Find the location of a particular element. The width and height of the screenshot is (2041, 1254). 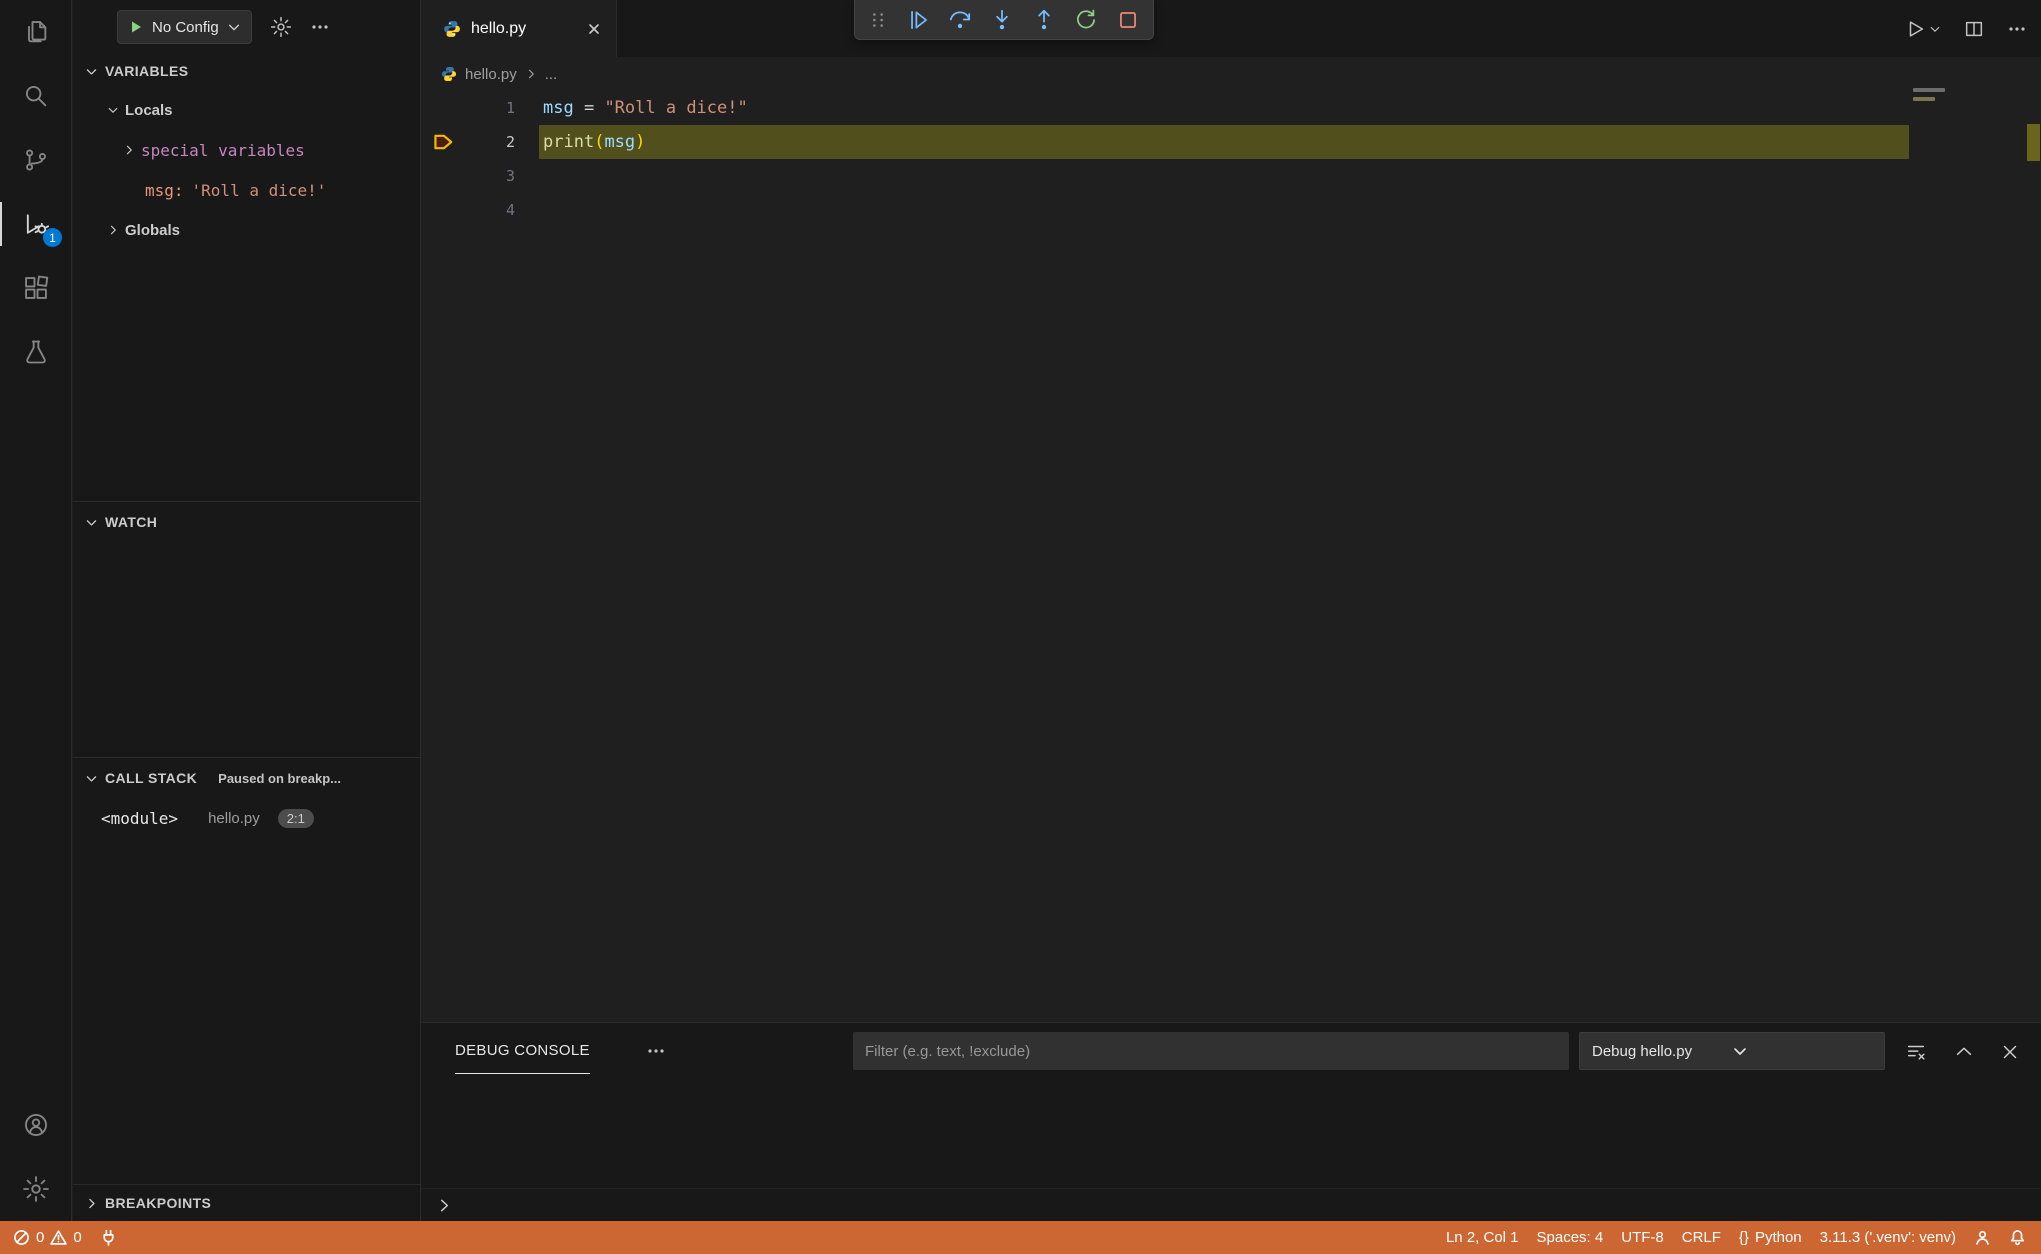

activity-bar: 1 is located at coordinates (36, 610).